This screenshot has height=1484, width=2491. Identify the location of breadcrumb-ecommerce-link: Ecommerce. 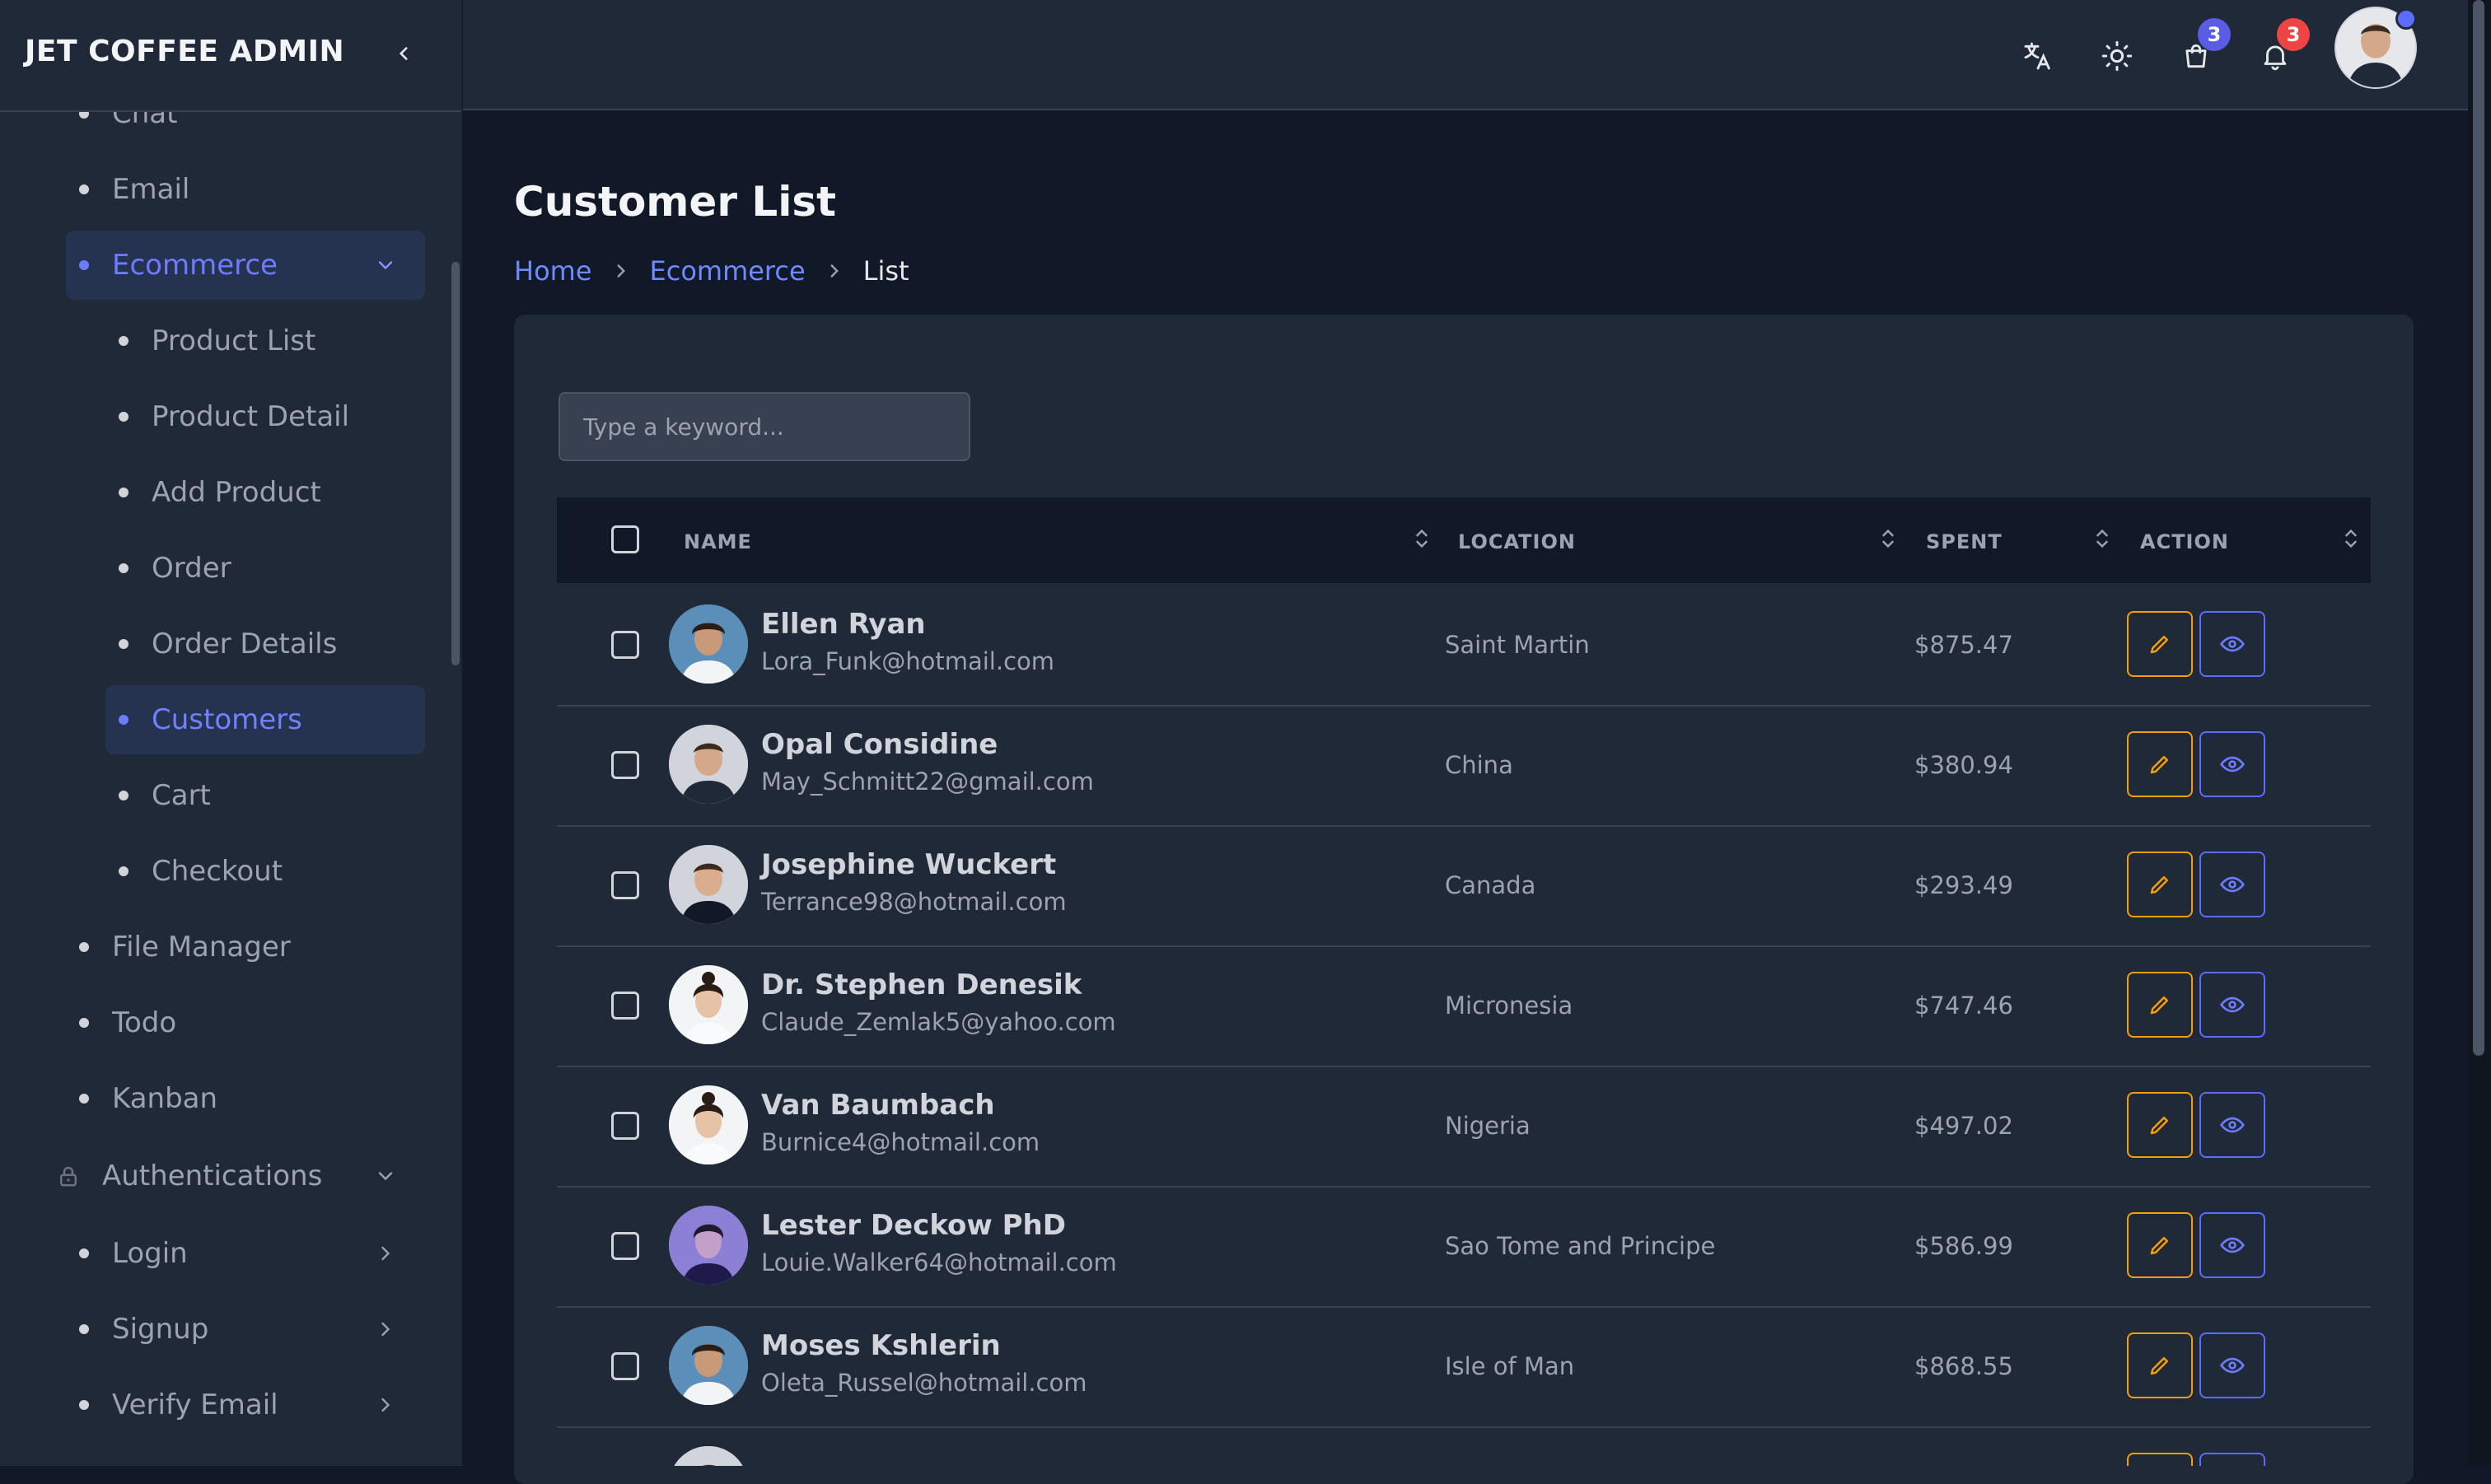
(728, 271).